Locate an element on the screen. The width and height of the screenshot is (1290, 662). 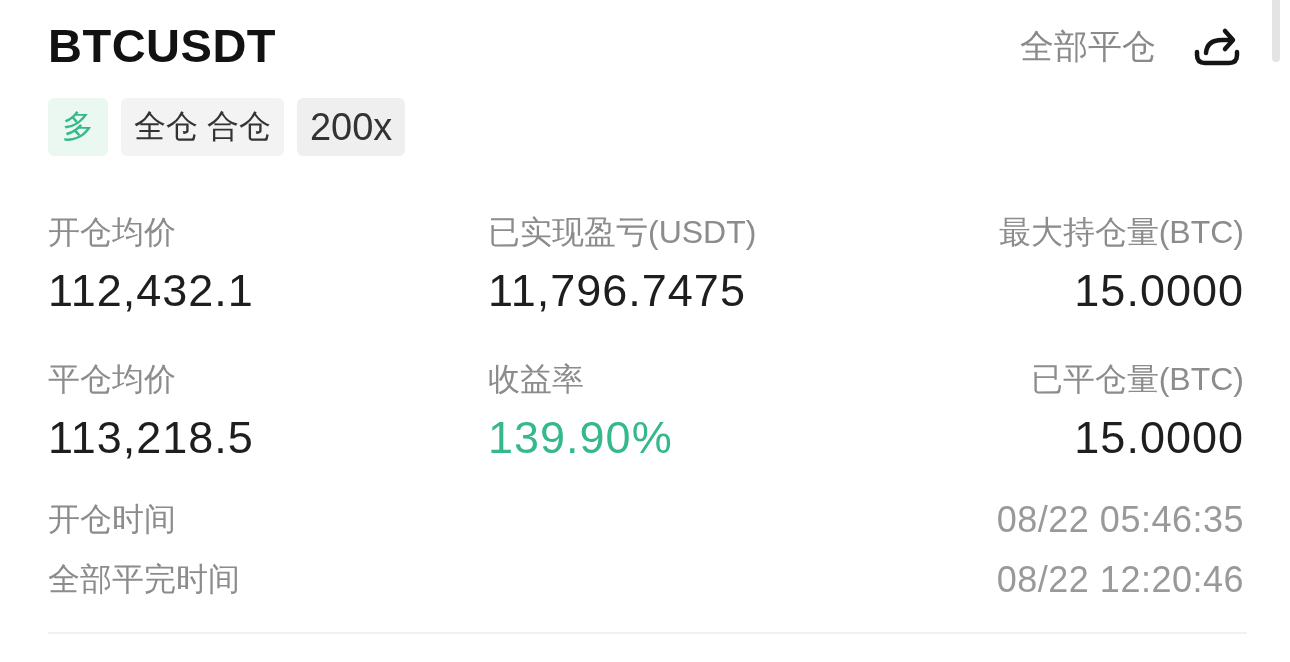
stat-label: 已实现盈亏(USDT) is located at coordinates (622, 232).